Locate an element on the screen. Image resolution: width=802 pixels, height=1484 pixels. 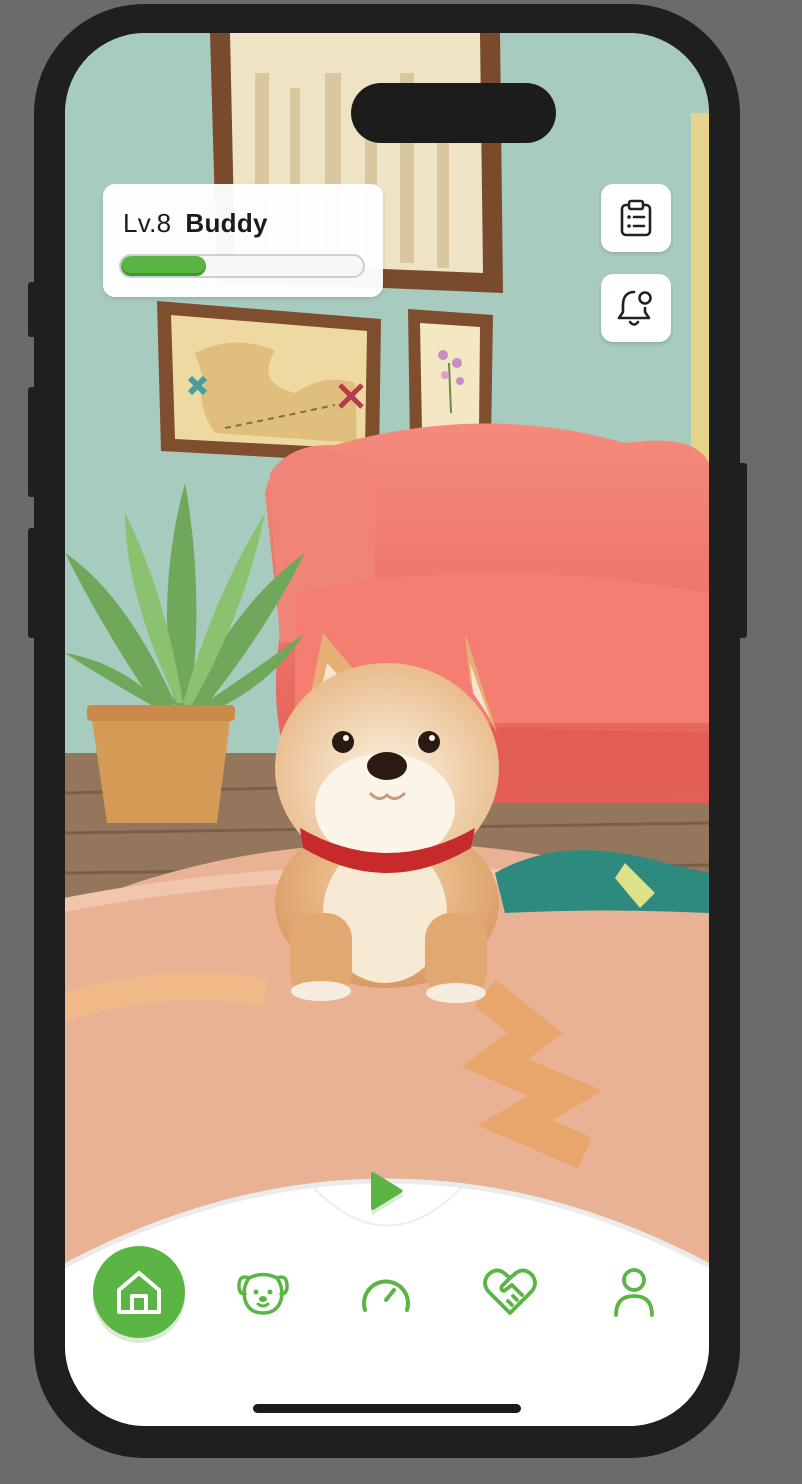
curtain is located at coordinates (700, 293).